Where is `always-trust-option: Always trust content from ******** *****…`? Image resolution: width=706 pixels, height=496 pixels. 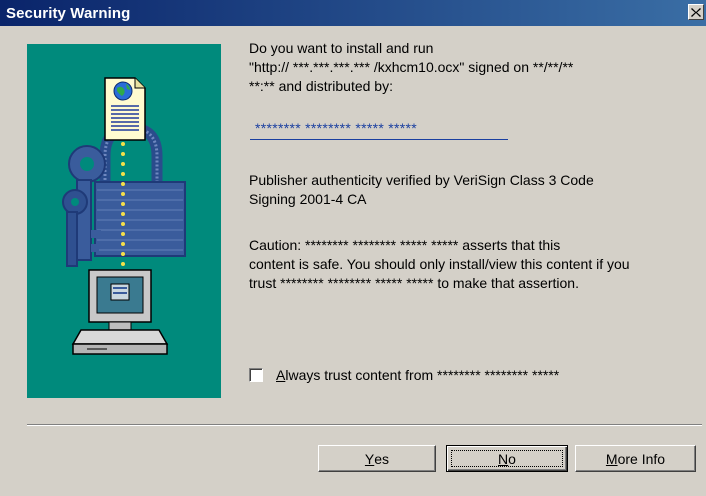 always-trust-option: Always trust content from ******** *****… is located at coordinates (404, 375).